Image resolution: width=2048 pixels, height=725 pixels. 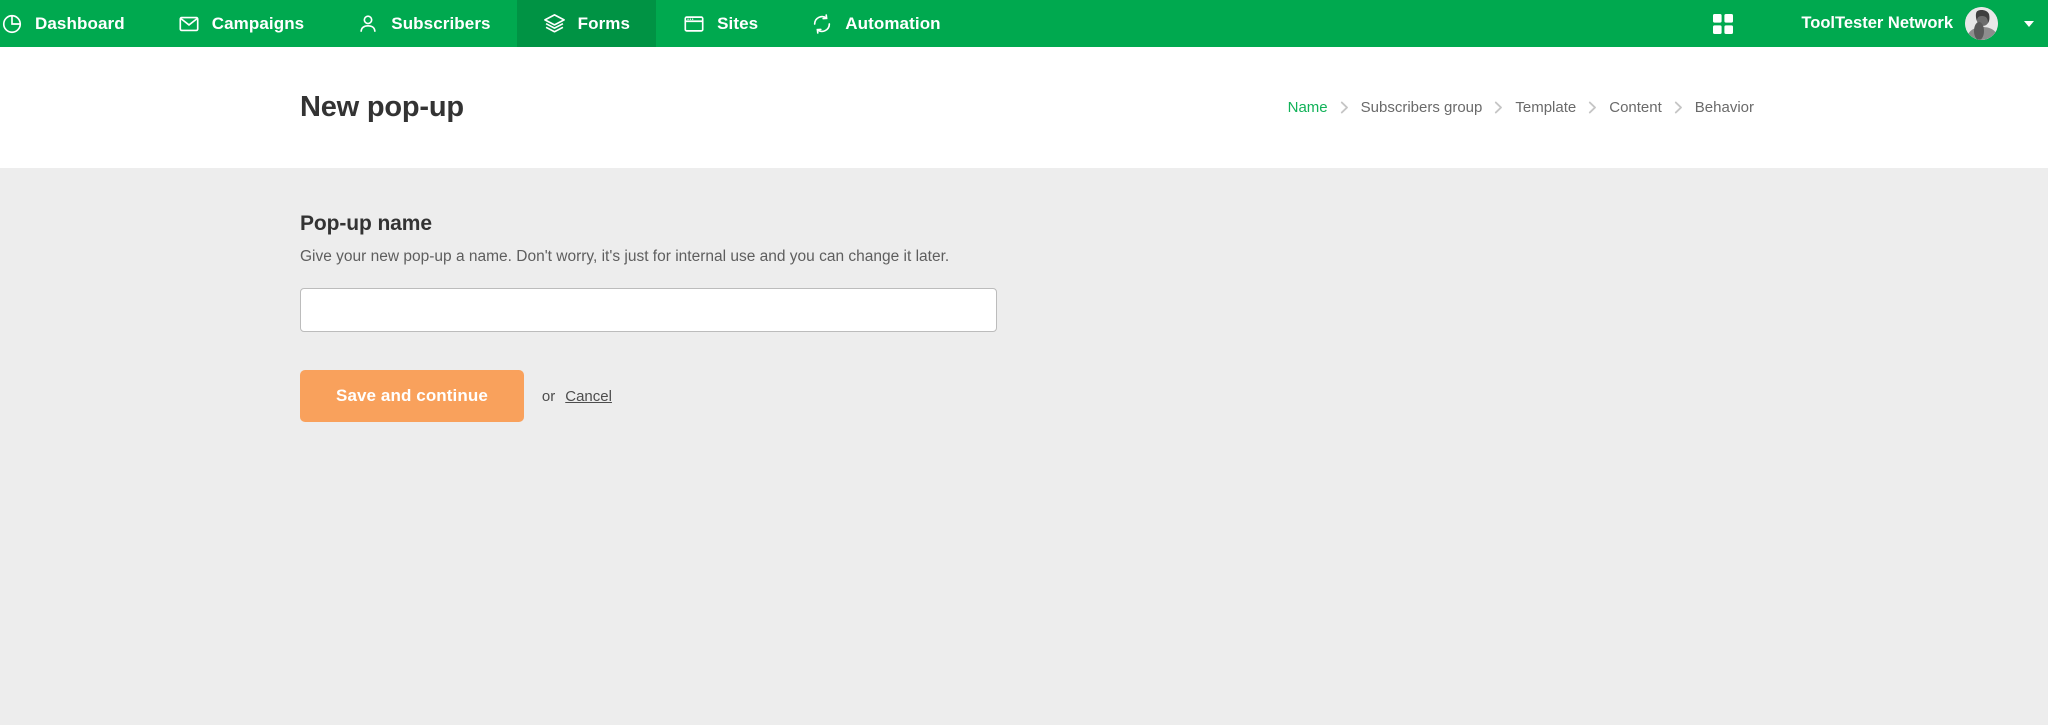 What do you see at coordinates (1723, 23) in the screenshot?
I see `grid-apps-icon` at bounding box center [1723, 23].